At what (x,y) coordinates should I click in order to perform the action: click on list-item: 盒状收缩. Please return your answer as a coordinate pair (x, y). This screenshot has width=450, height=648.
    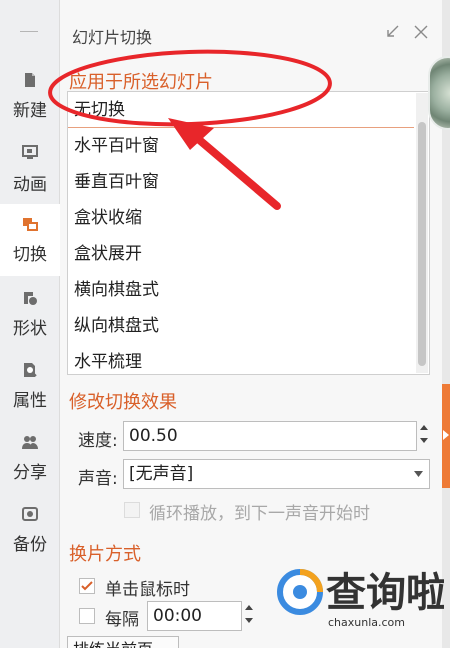
    Looking at the image, I should click on (241, 218).